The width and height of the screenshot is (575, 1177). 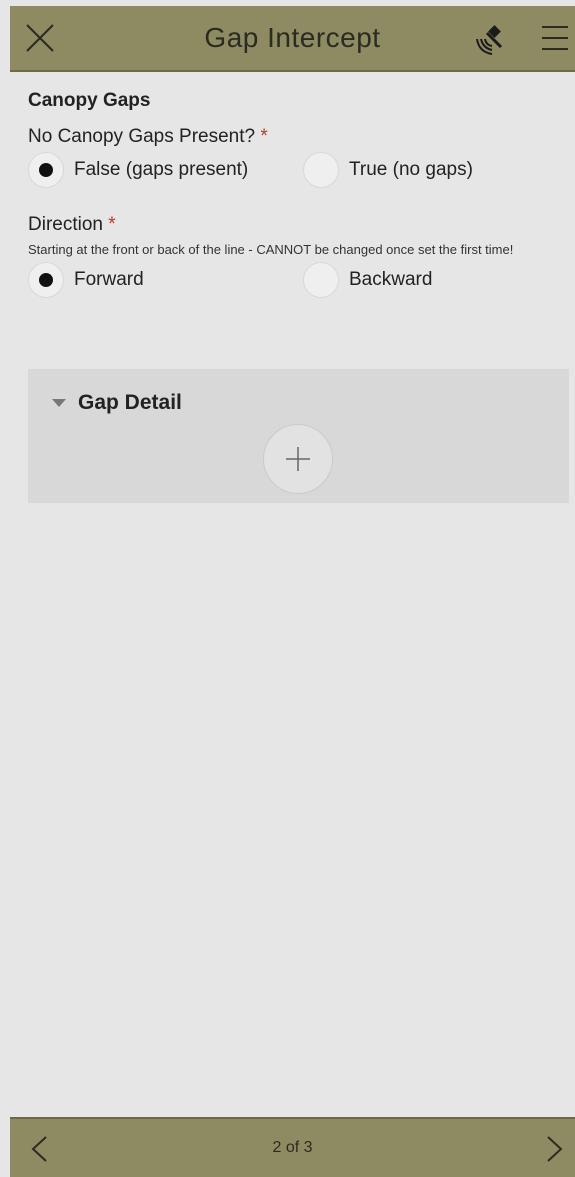 What do you see at coordinates (300, 137) in the screenshot?
I see `no-gaps-label: No Canopy Gaps Present? *` at bounding box center [300, 137].